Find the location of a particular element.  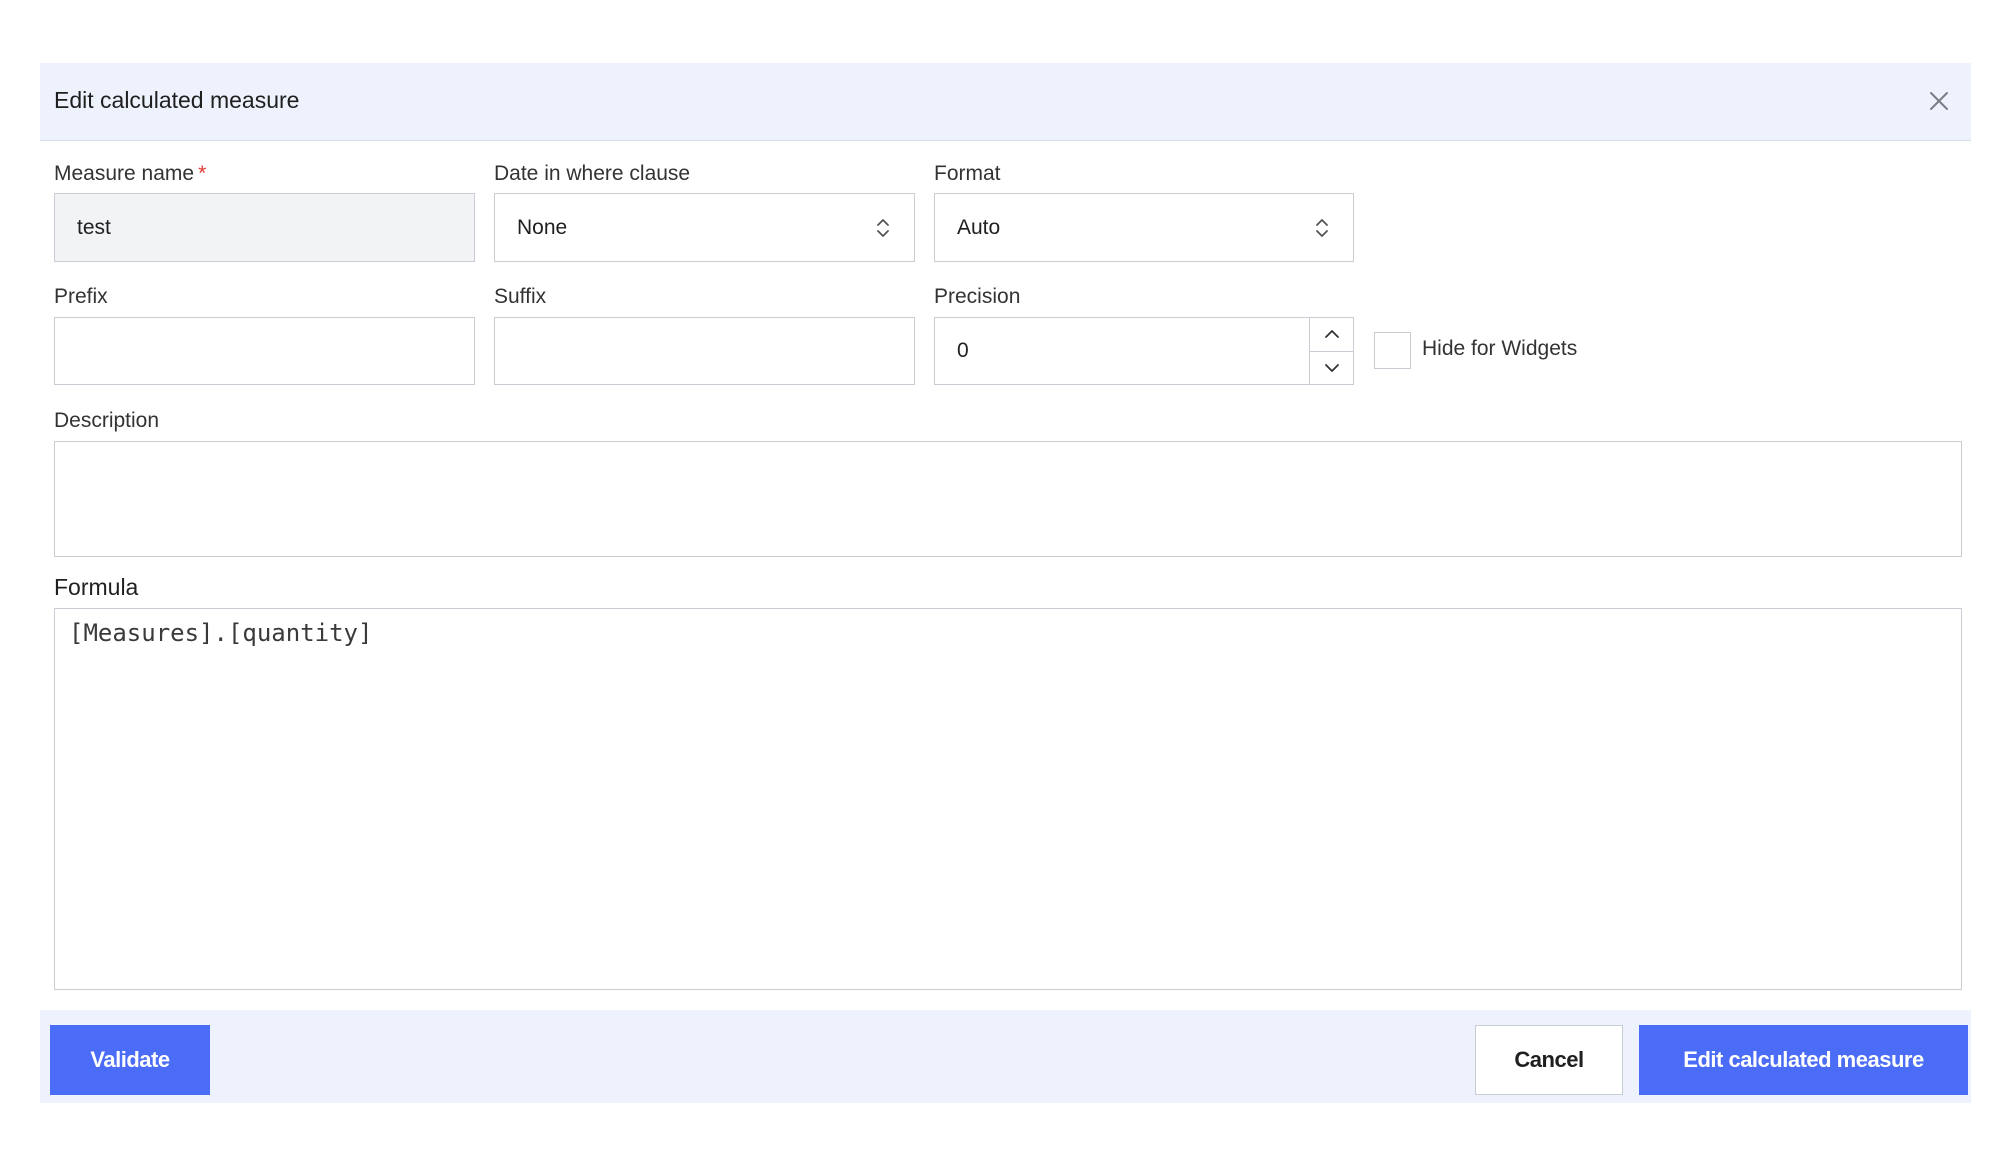

format-value: Auto is located at coordinates (979, 227).